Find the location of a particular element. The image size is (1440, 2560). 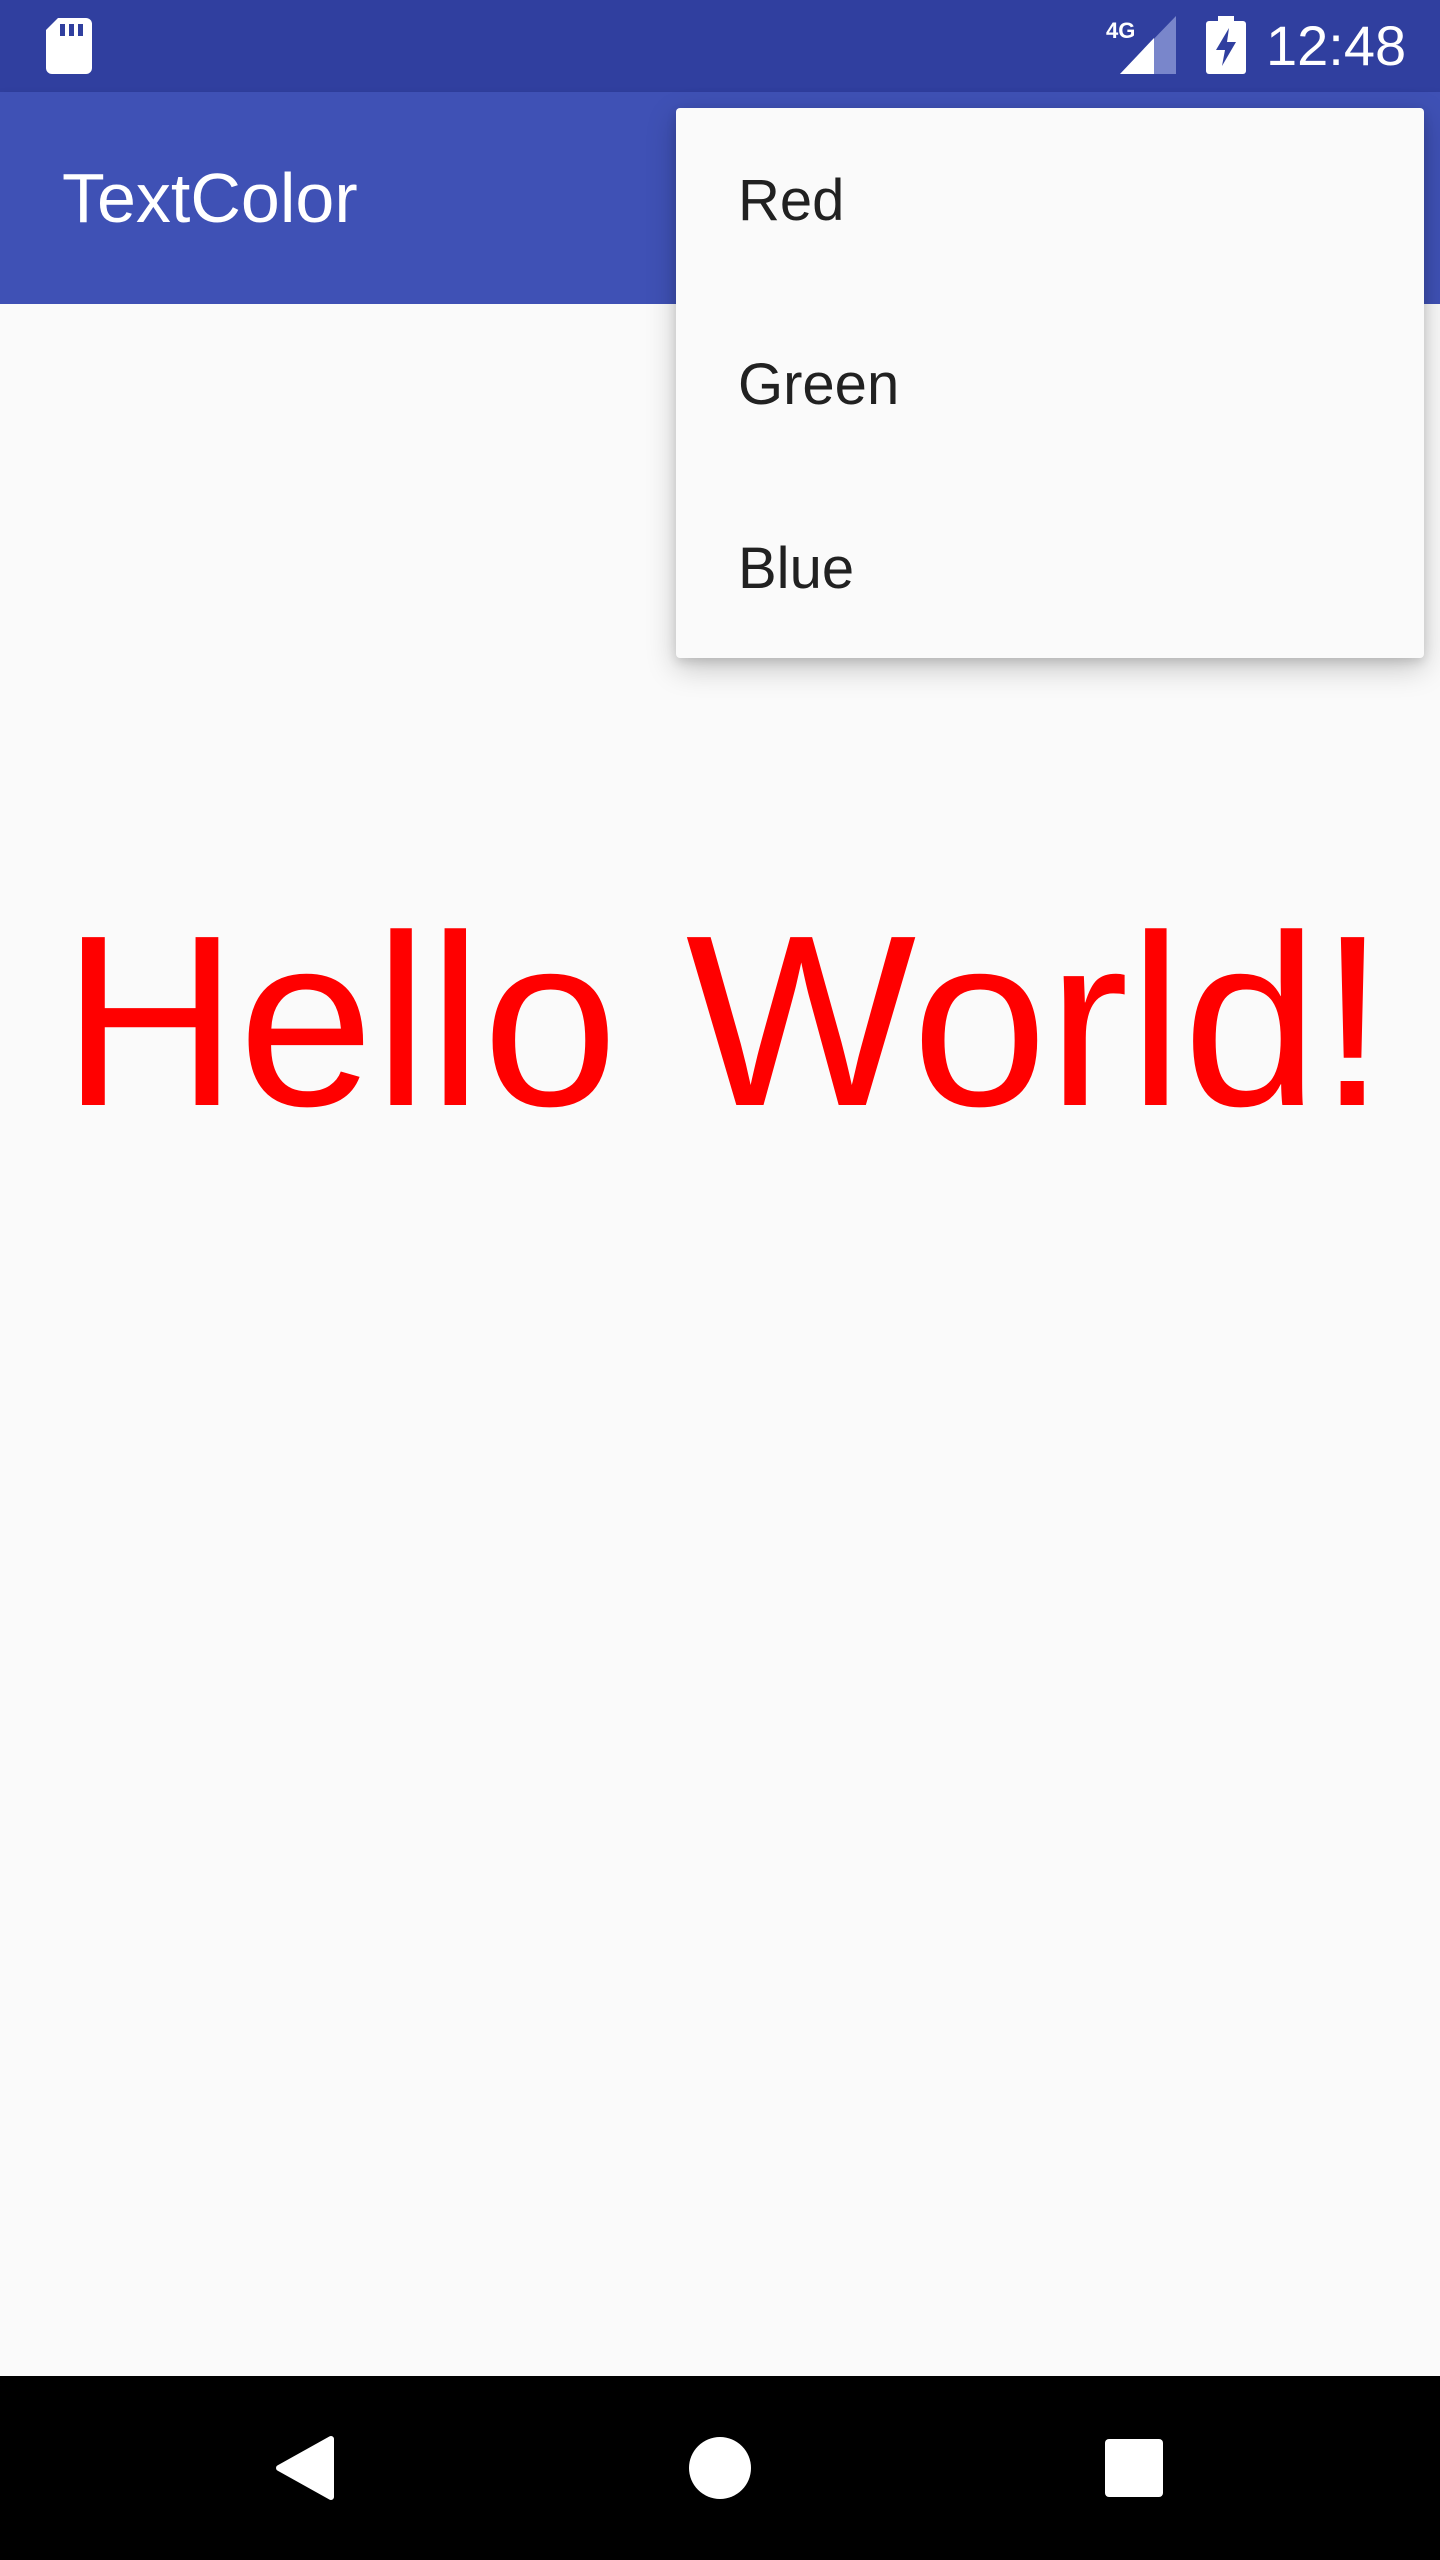

status-time: 12:48 is located at coordinates (1336, 45).